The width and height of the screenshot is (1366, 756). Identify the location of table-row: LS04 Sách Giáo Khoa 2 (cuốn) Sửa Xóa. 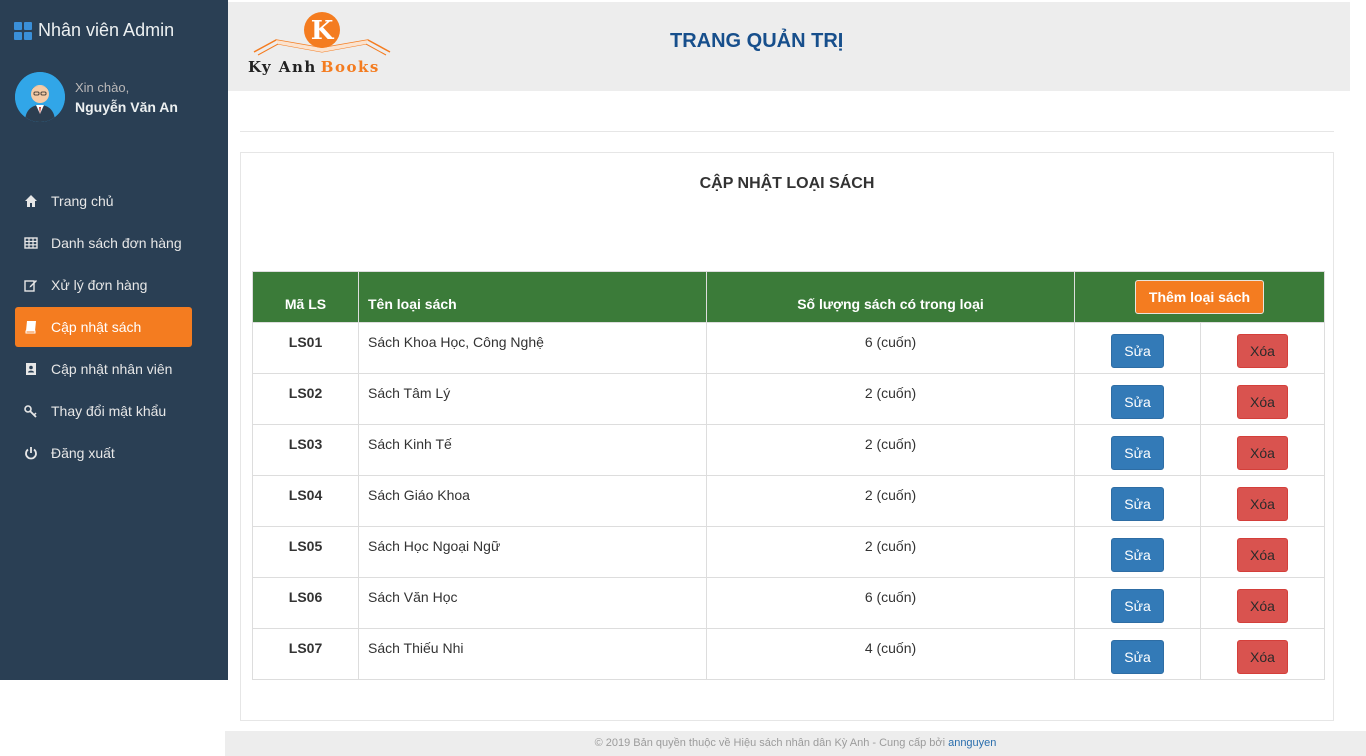
(788, 501).